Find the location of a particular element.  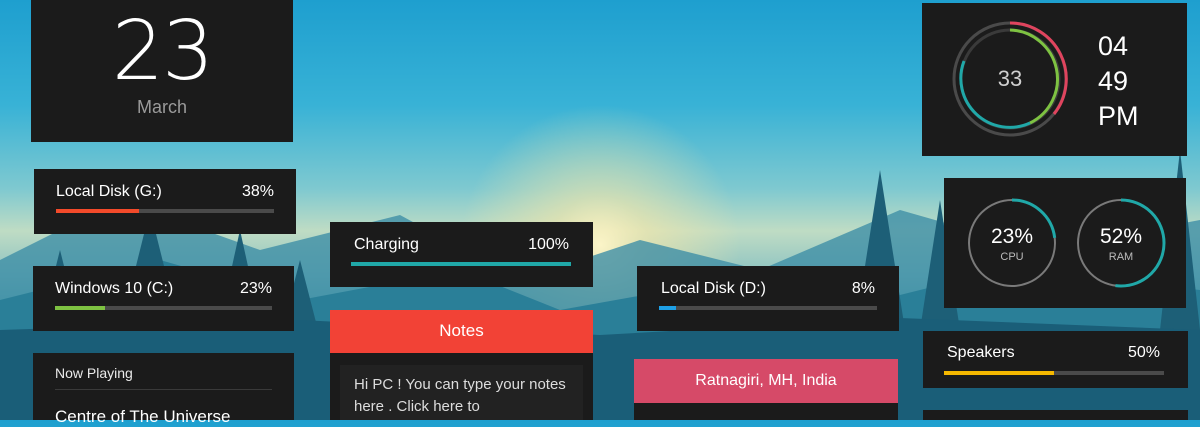

disk-c-usage-bar is located at coordinates (163, 308).